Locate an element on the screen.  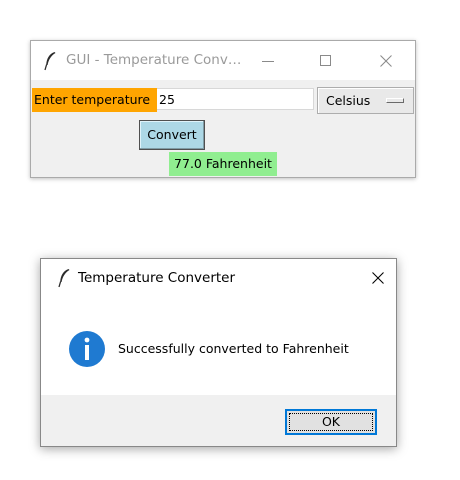
minimize-icon is located at coordinates (268, 61).